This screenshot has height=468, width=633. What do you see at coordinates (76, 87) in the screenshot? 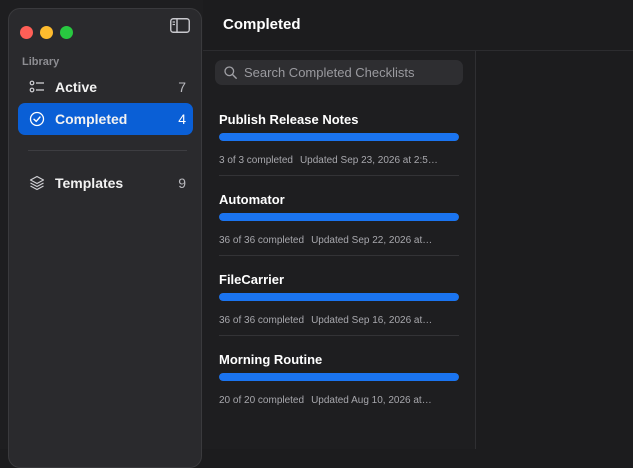
I see `sidebar-item-label: Active` at bounding box center [76, 87].